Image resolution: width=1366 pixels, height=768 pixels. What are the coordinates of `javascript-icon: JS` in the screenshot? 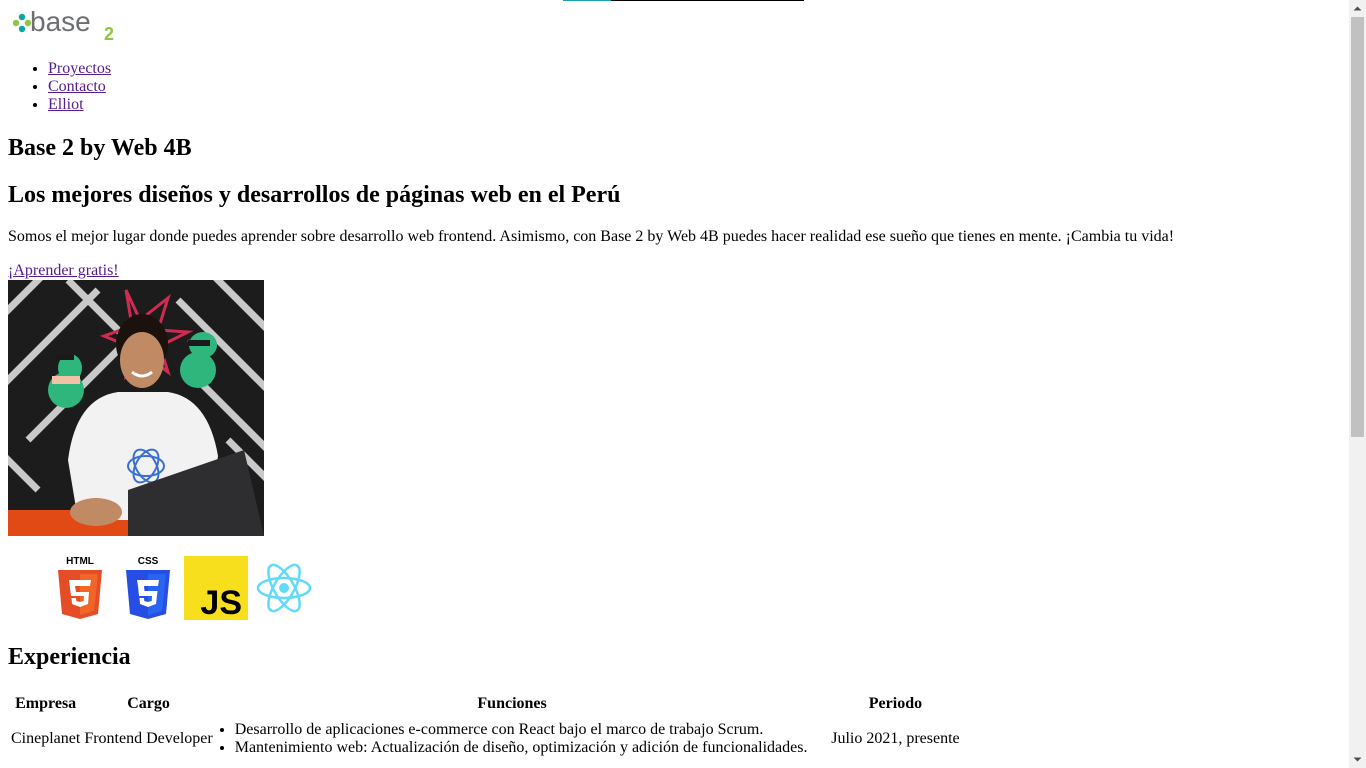 It's located at (216, 588).